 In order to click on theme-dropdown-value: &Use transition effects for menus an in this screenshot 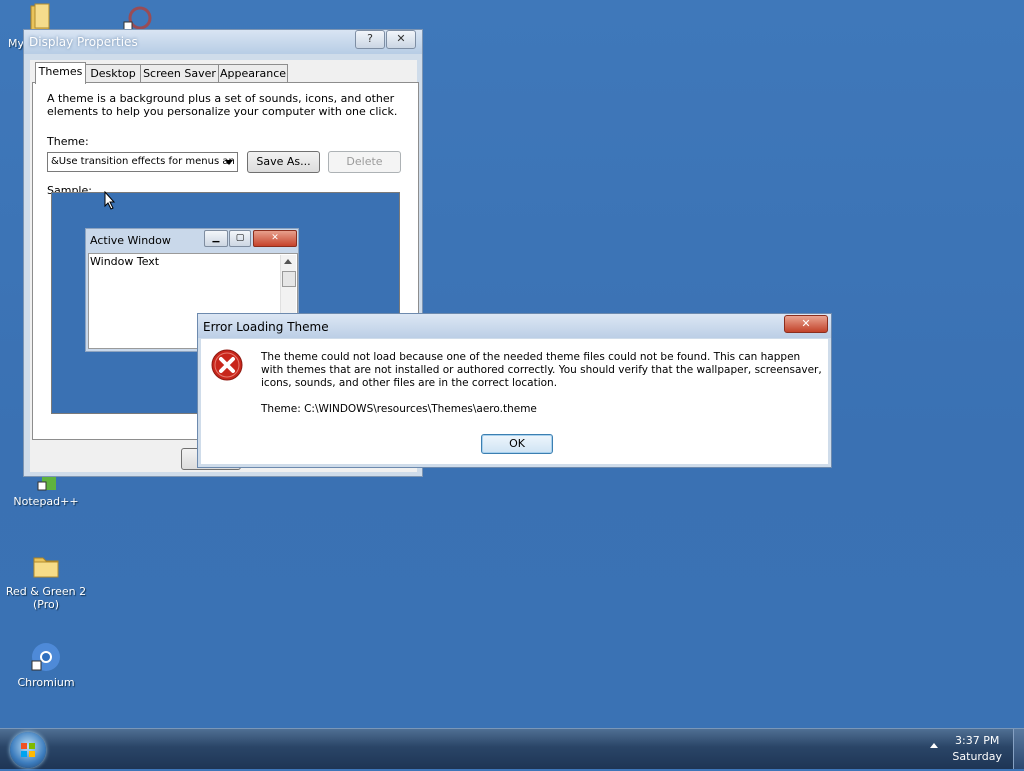, I will do `click(143, 161)`.